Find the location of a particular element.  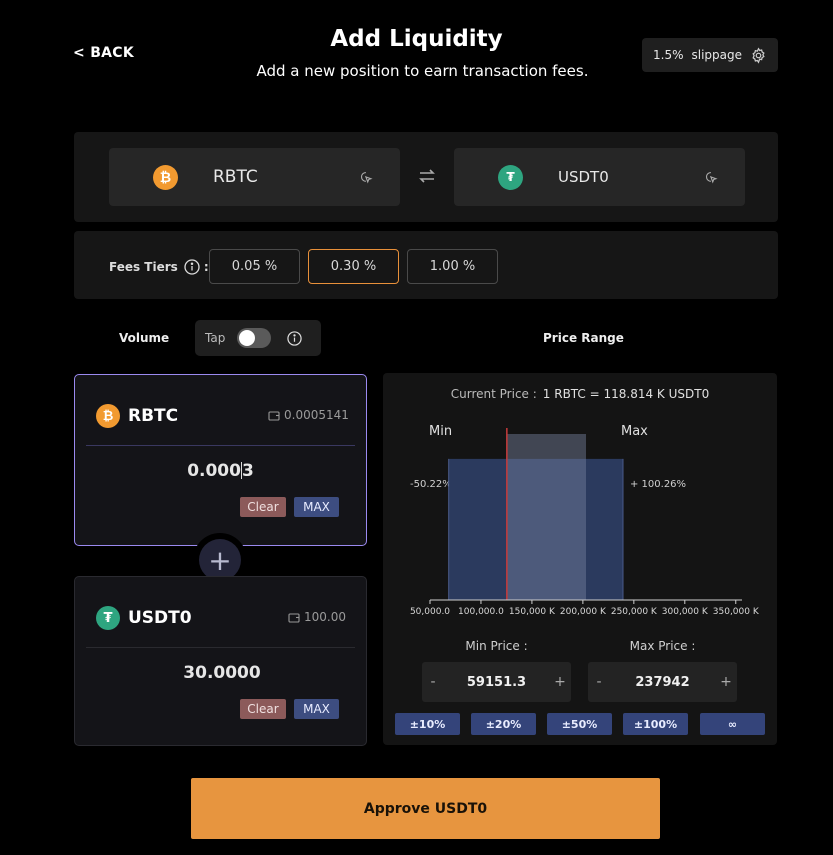

min-price-decrement-button: - is located at coordinates (433, 682).